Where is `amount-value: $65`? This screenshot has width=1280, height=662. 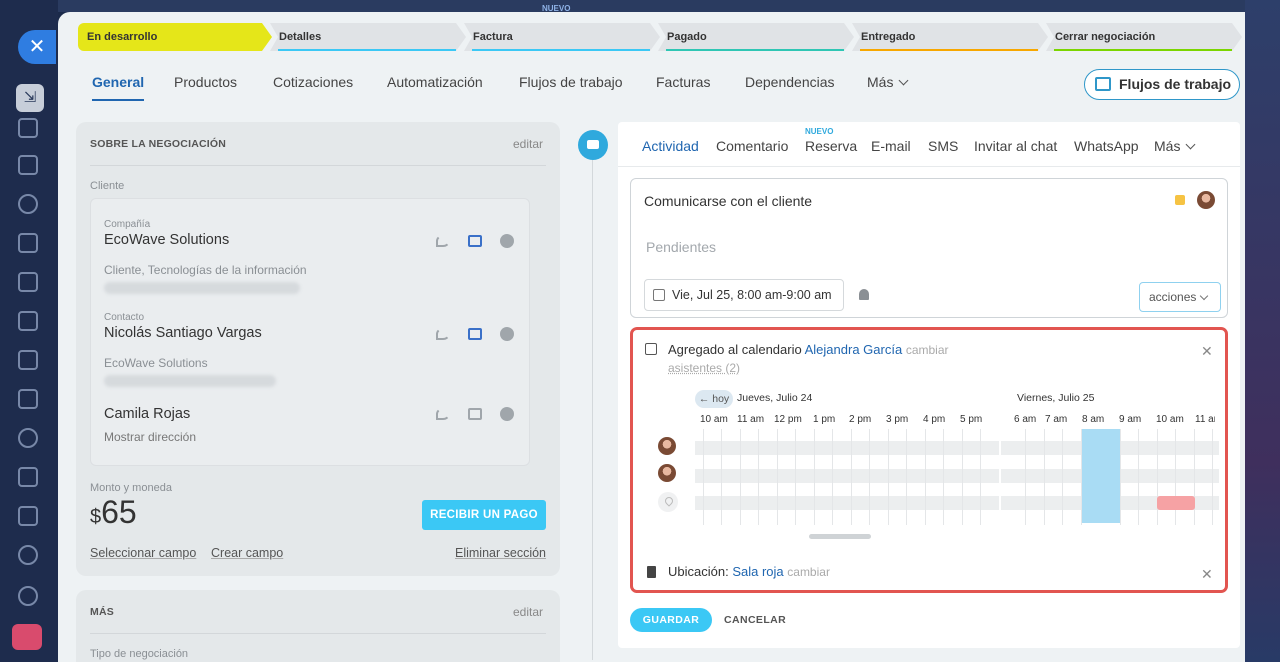
amount-value: $65 is located at coordinates (113, 512).